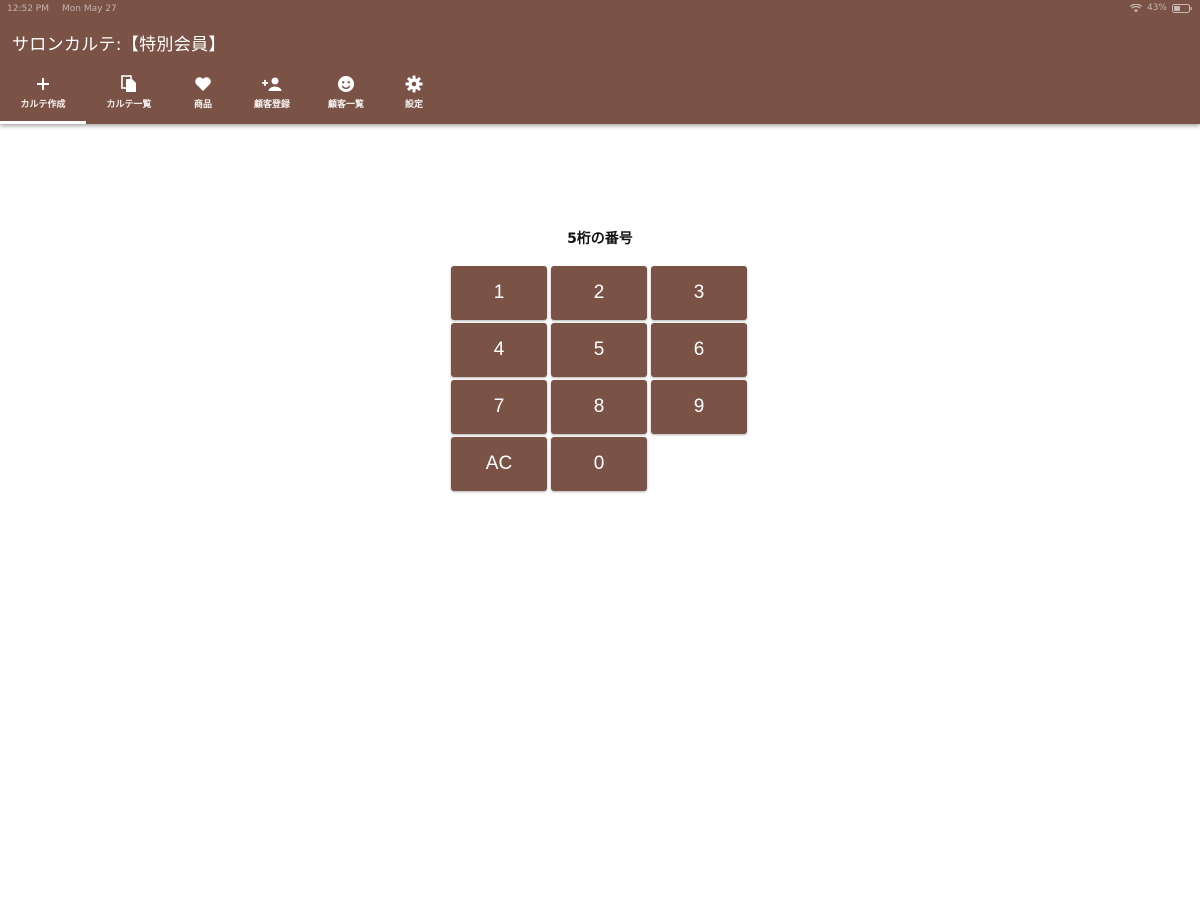  Describe the element at coordinates (499, 407) in the screenshot. I see `key-7: 7` at that location.